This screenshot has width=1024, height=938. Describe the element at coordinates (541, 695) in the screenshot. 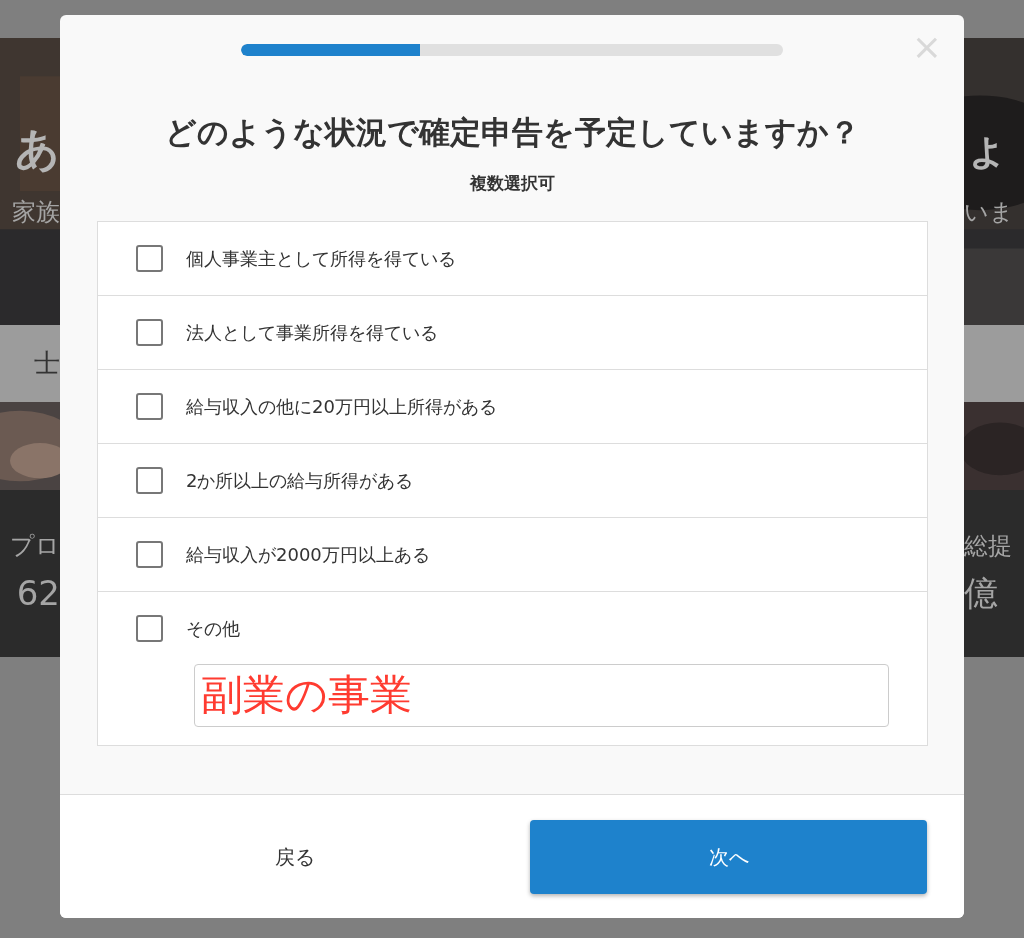

I see `text-field: 副業の事業` at that location.